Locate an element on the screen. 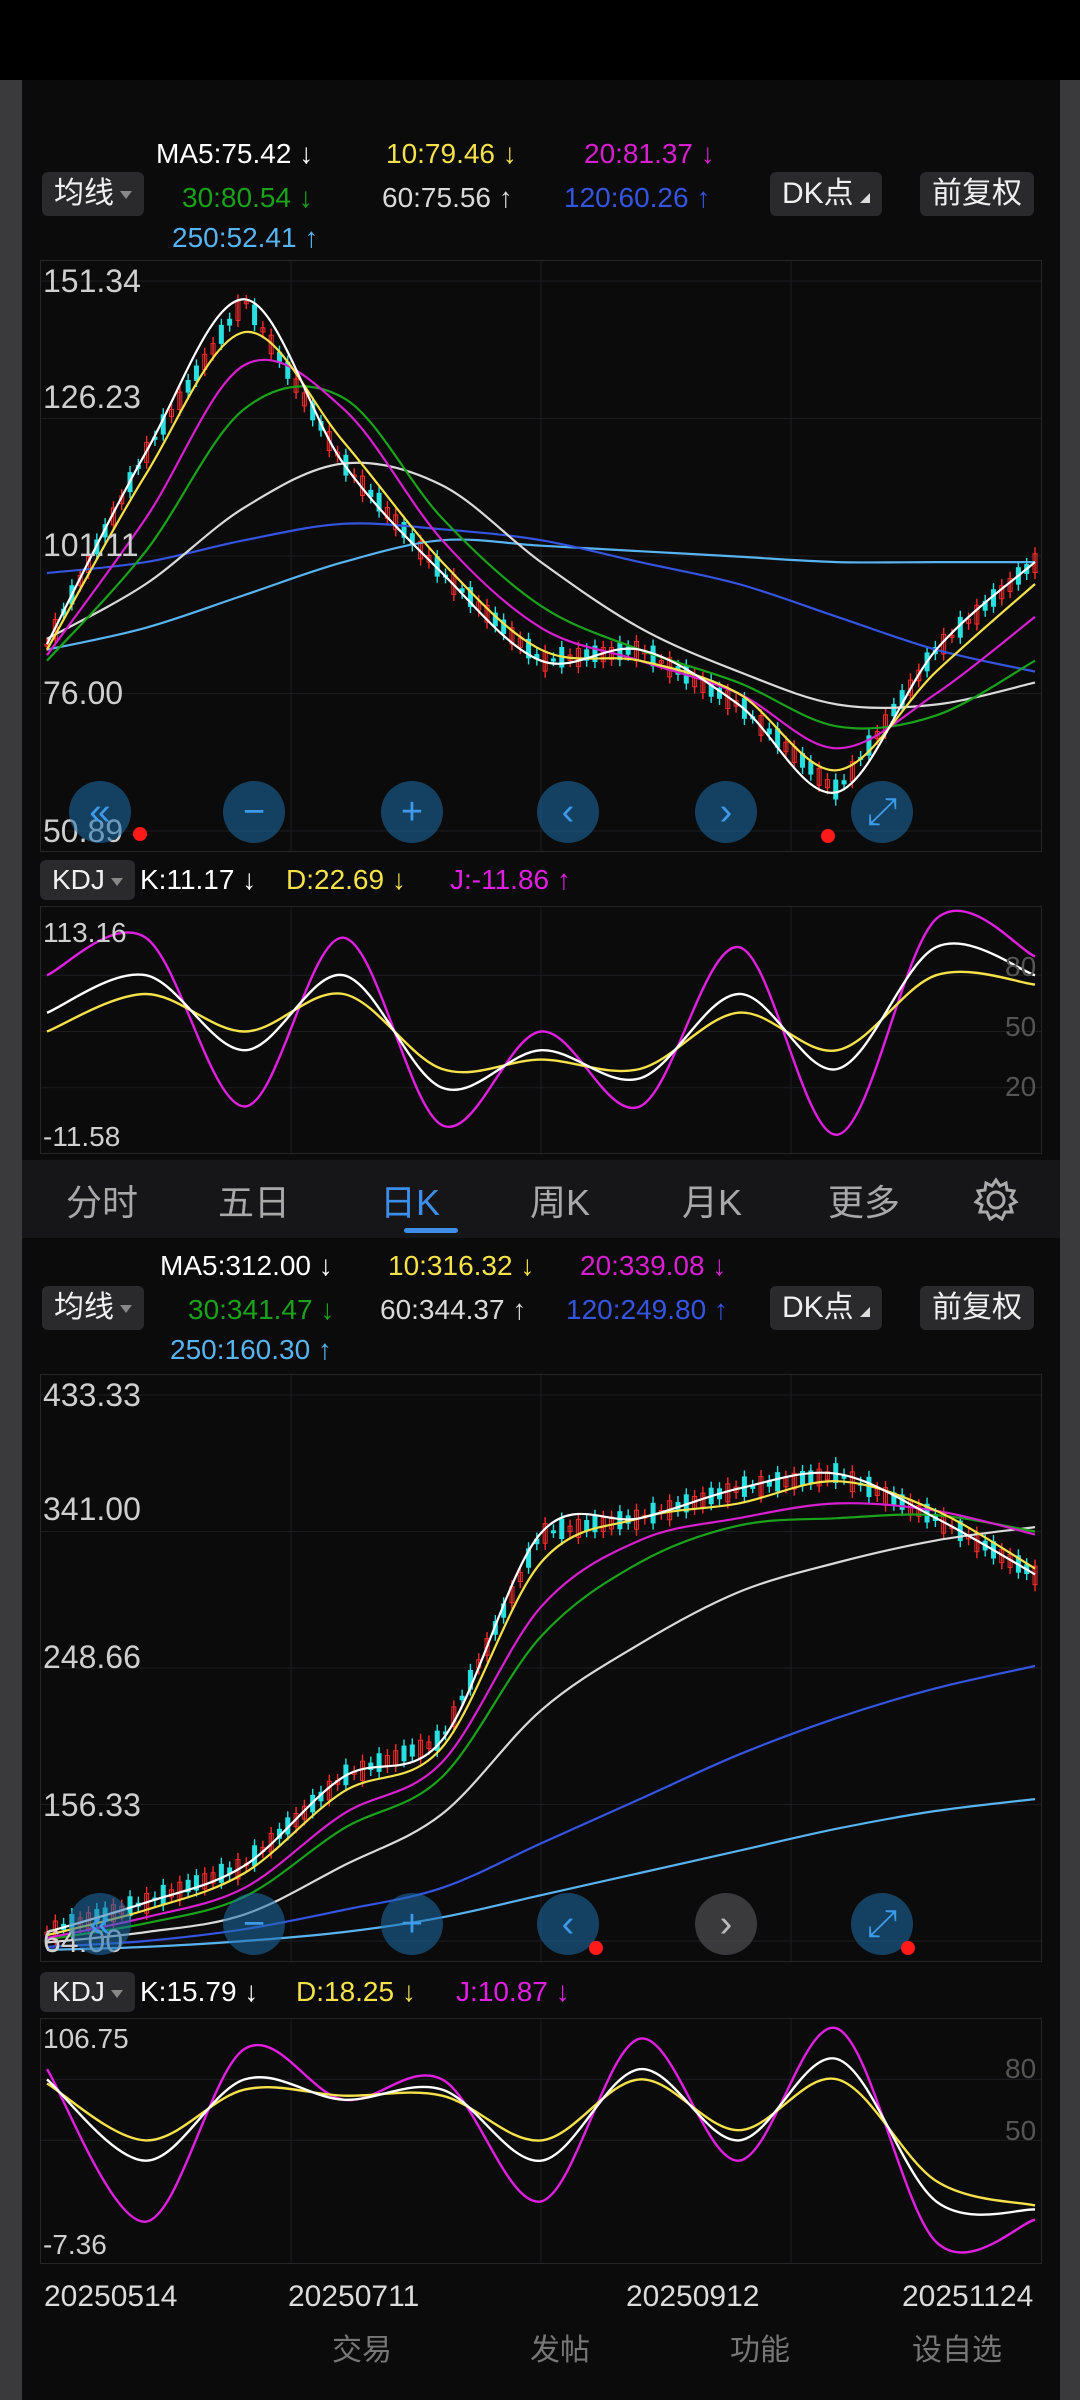 This screenshot has height=2400, width=1080. ma120-value: 120:60.26 ↑ is located at coordinates (637, 197).